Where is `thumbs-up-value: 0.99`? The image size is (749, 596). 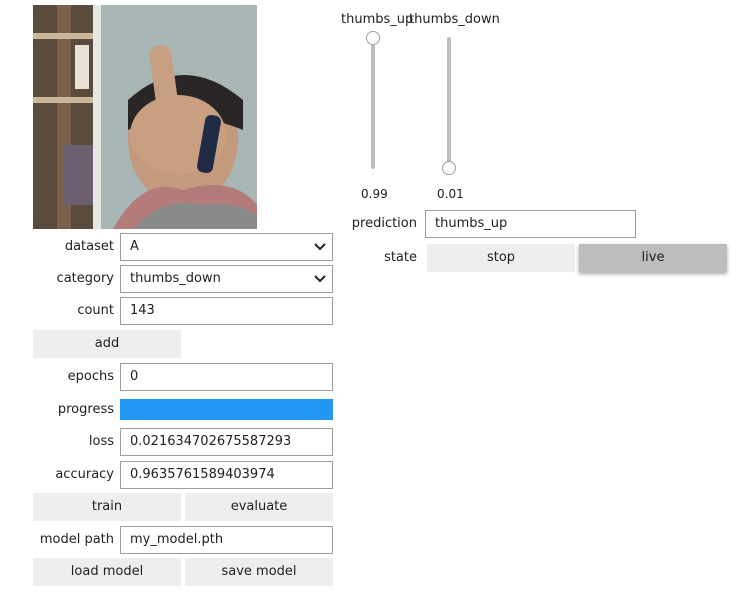 thumbs-up-value: 0.99 is located at coordinates (374, 194).